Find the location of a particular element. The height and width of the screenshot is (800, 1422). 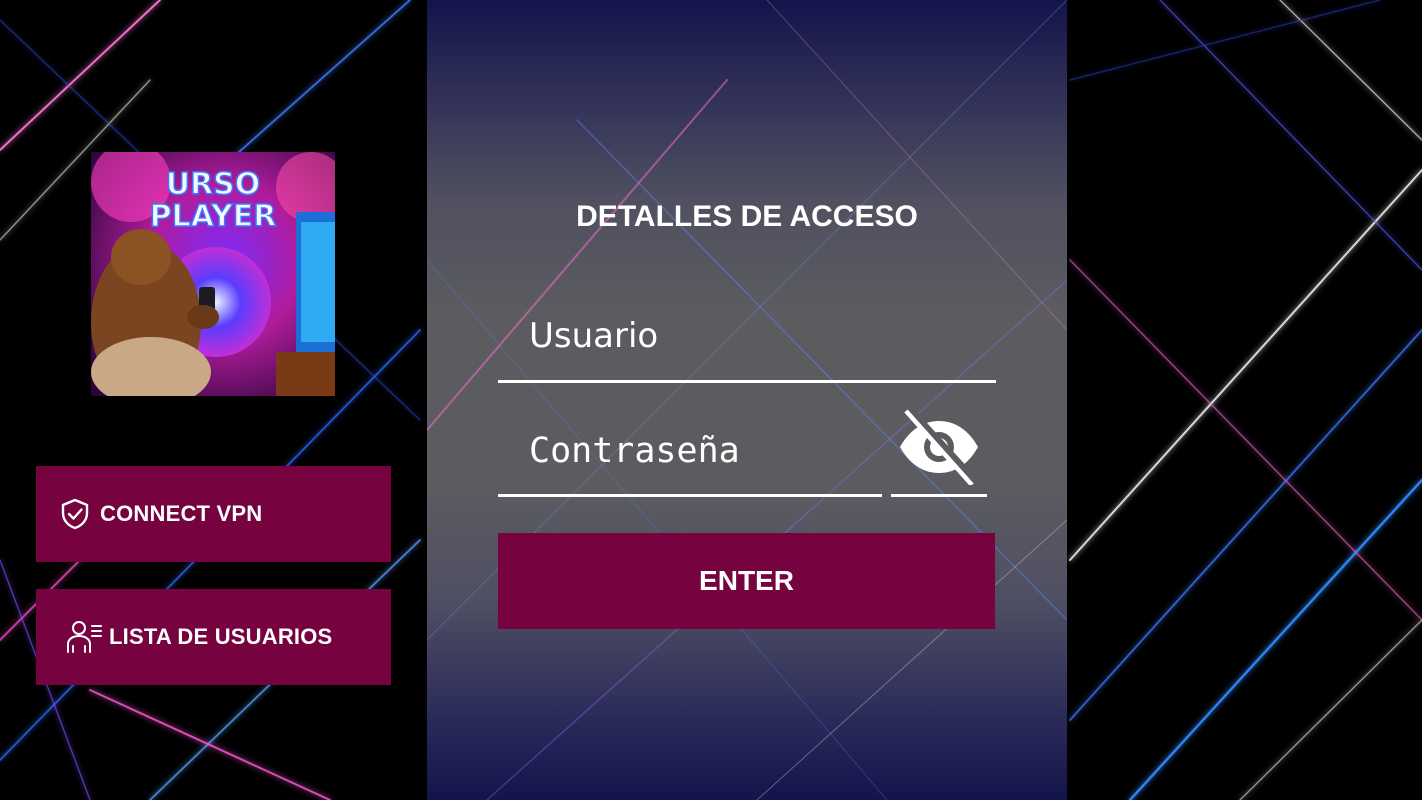

eye-off-icon is located at coordinates (939, 447).